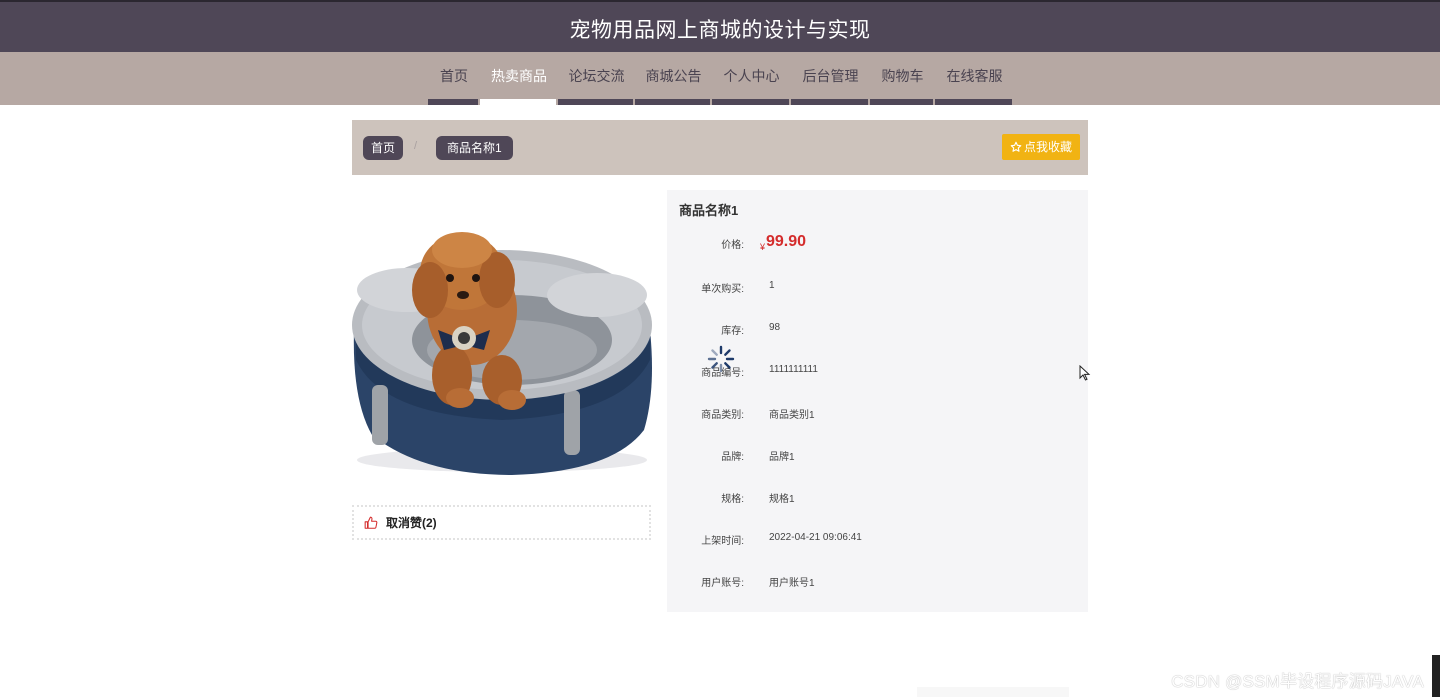 The height and width of the screenshot is (697, 1440). I want to click on breadcrumb: 首页 / 商品名称1 点我收藏, so click(720, 147).